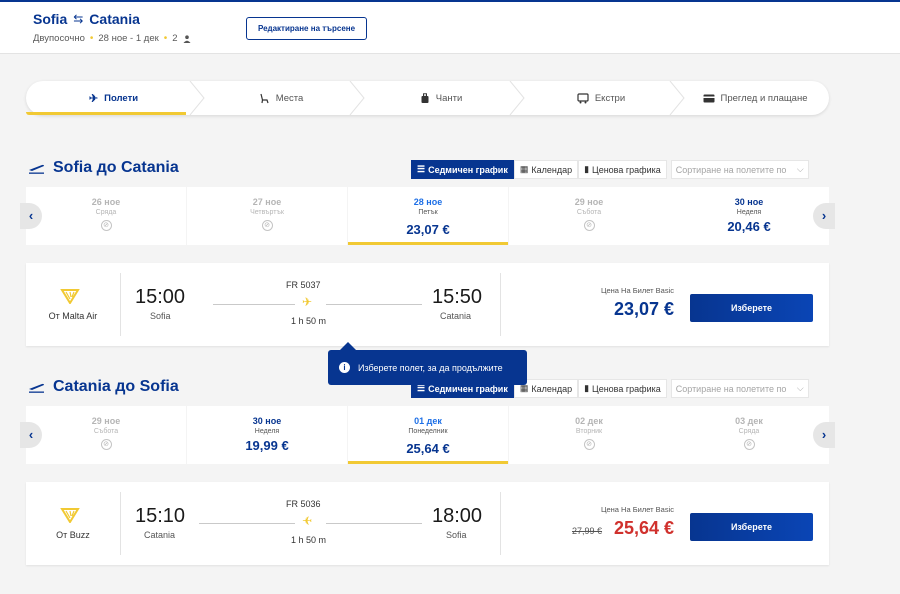  Describe the element at coordinates (121, 98) in the screenshot. I see `step-label: Полети` at that location.